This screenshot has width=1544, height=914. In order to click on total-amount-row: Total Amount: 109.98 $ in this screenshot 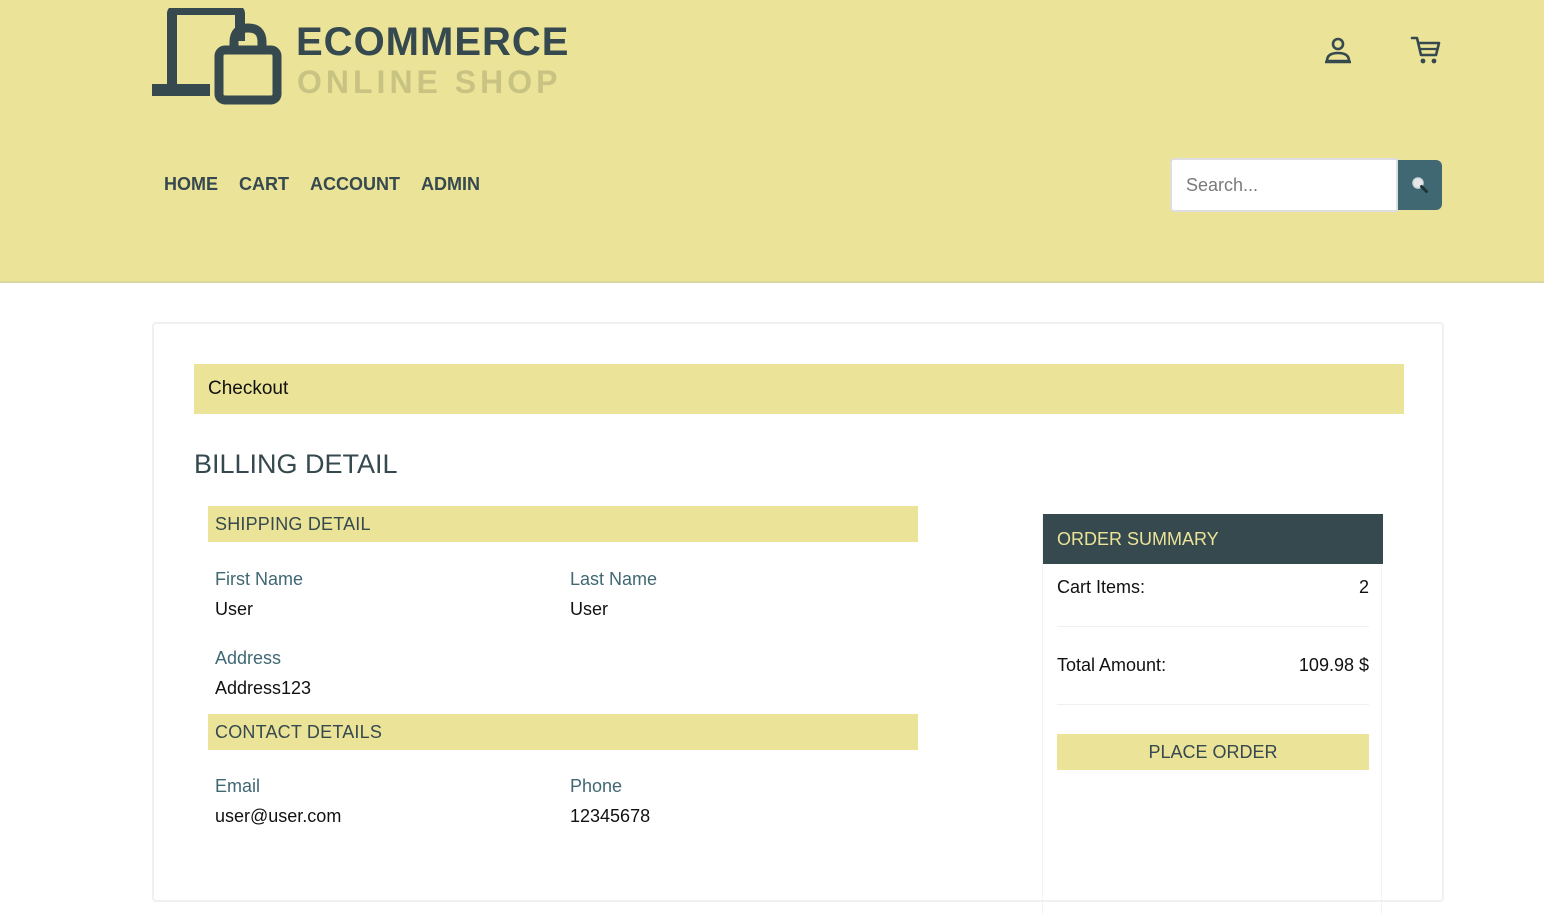, I will do `click(1213, 666)`.